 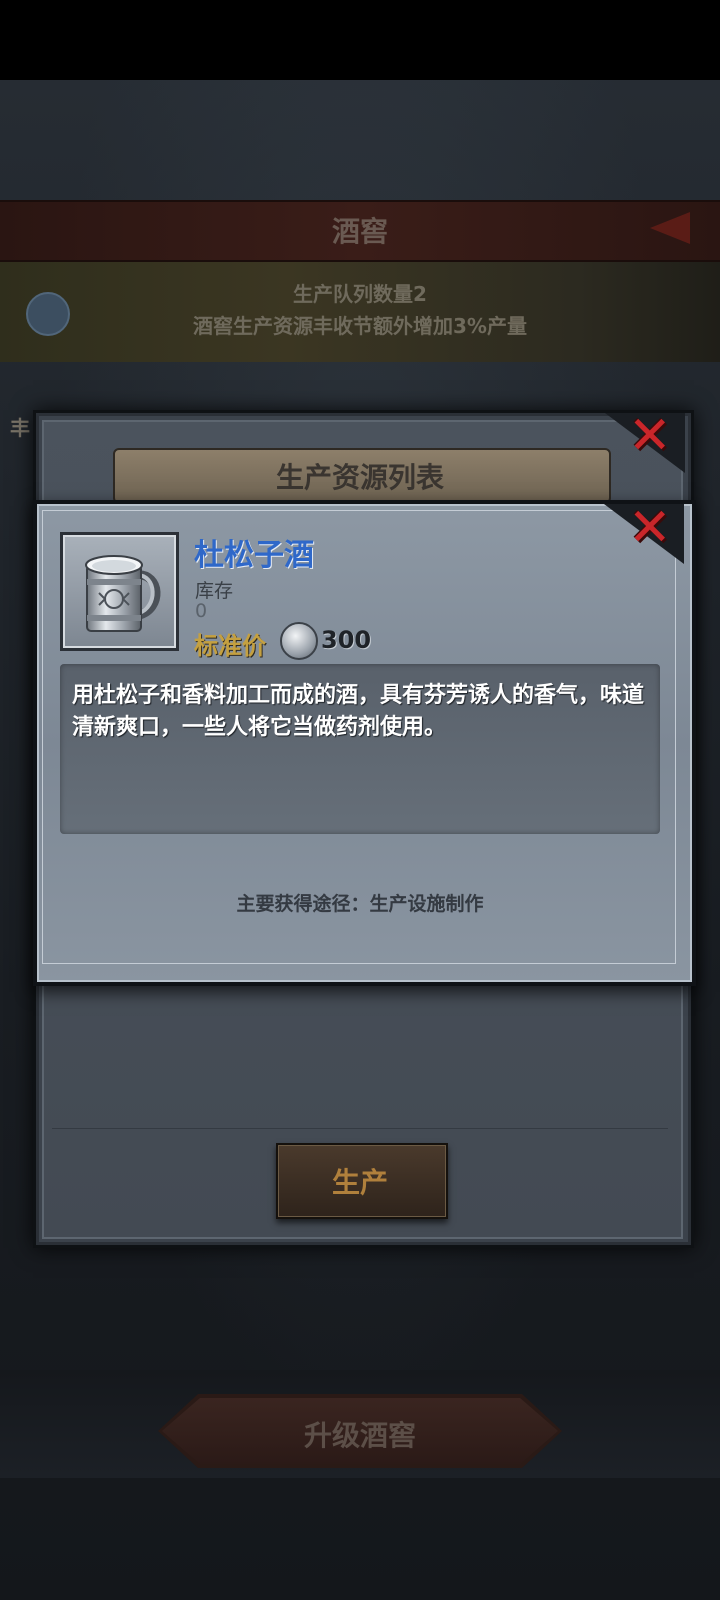 What do you see at coordinates (123, 593) in the screenshot?
I see `pewter-mug-icon` at bounding box center [123, 593].